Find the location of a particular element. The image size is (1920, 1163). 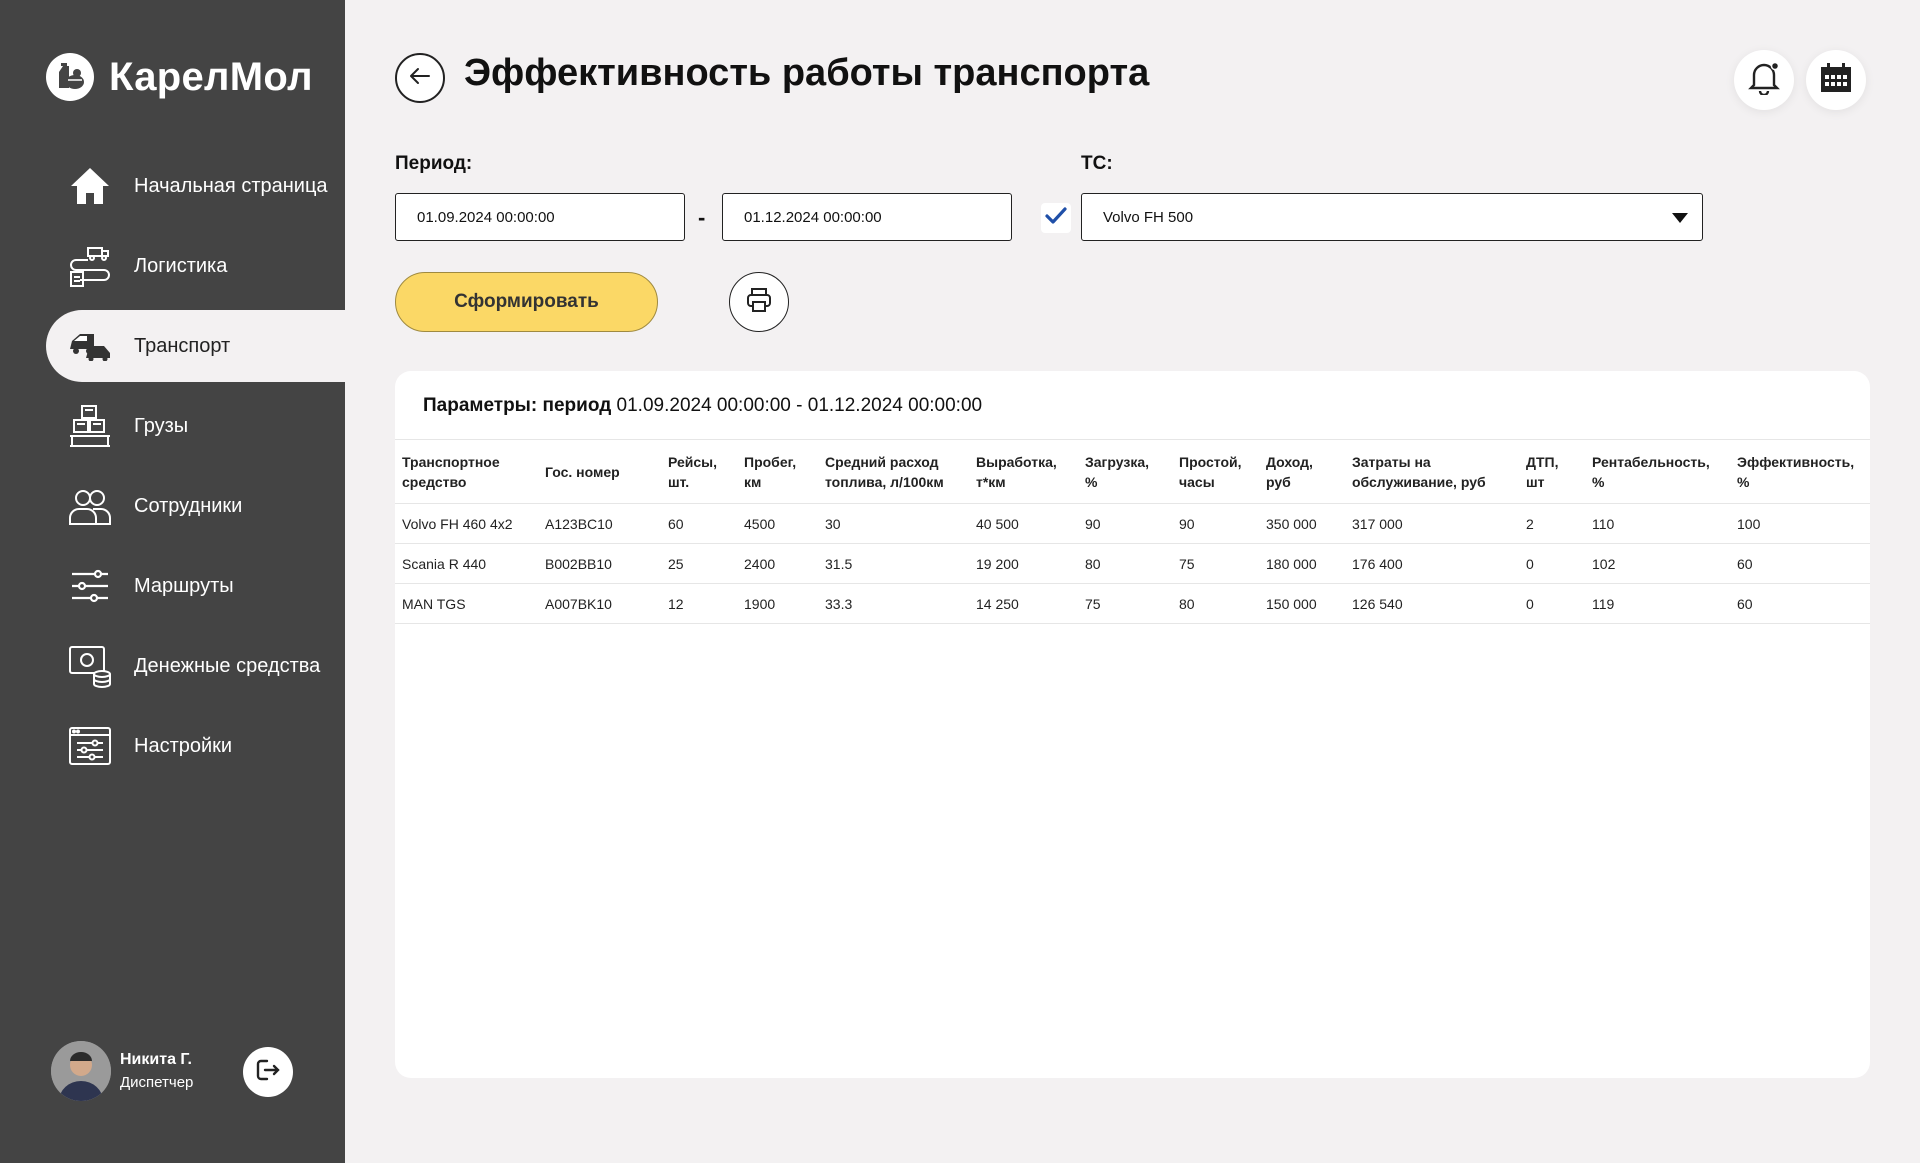

sidebar-item-routes: Маршруты is located at coordinates (195, 586).